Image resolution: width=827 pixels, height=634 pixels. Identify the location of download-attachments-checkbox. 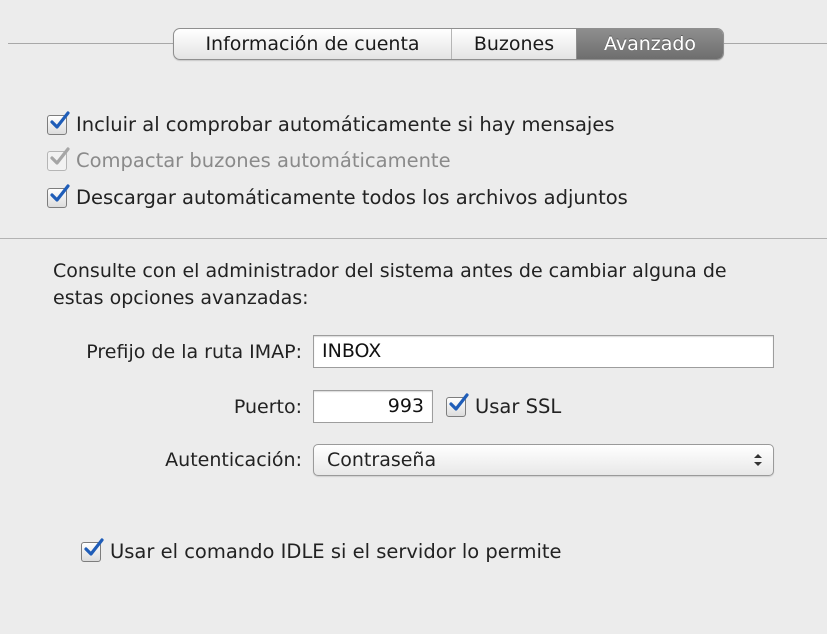
(58, 195).